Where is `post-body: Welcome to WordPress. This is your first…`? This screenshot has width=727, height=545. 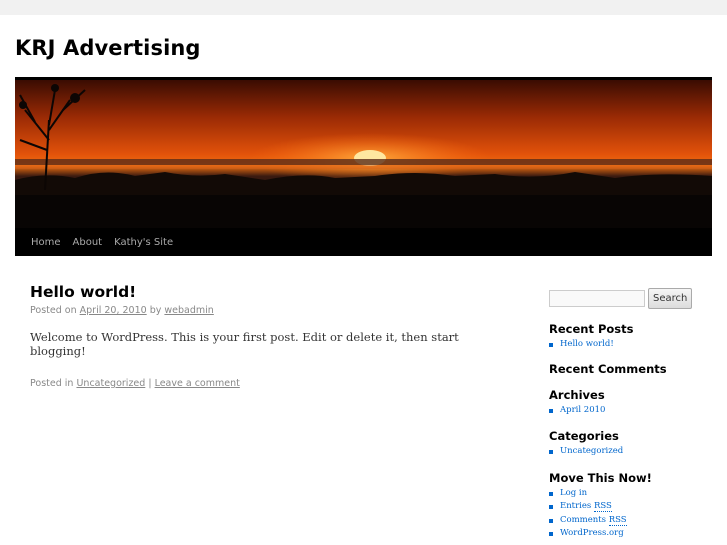 post-body: Welcome to WordPress. This is your first… is located at coordinates (244, 344).